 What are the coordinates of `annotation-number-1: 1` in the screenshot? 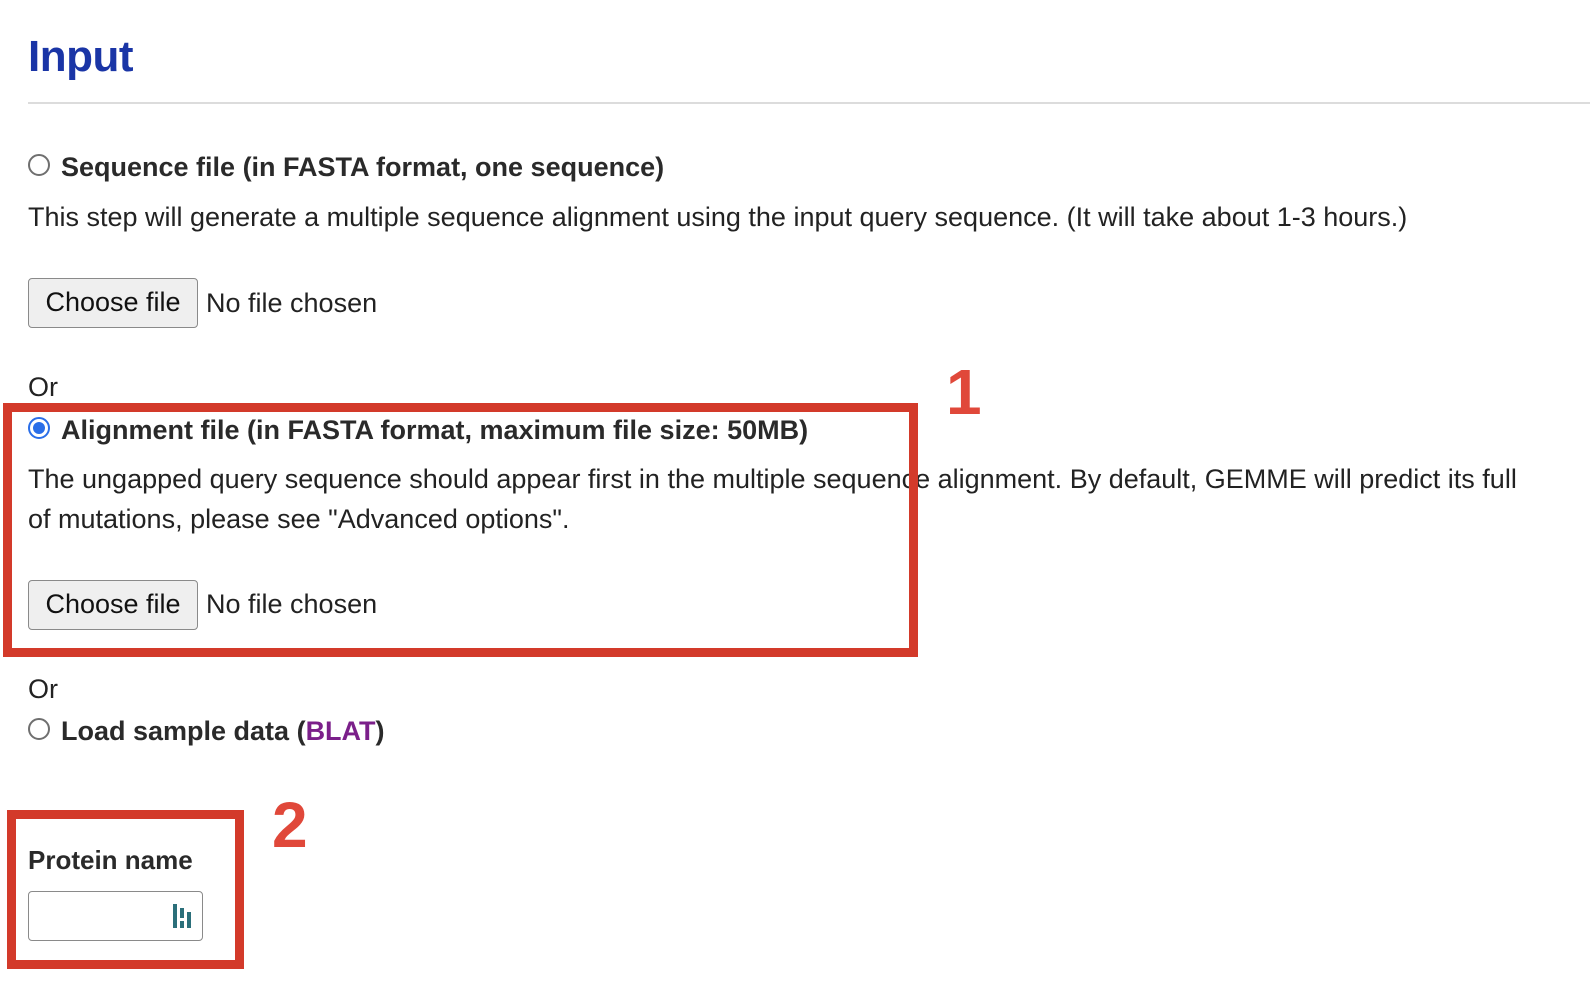 It's located at (964, 392).